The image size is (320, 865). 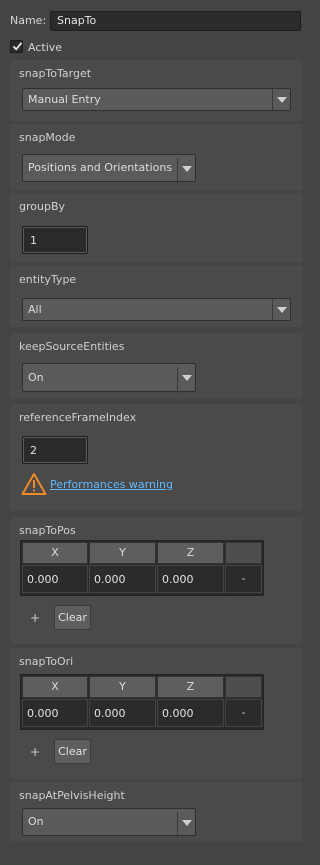 What do you see at coordinates (47, 137) in the screenshot?
I see `field-label: snapMode` at bounding box center [47, 137].